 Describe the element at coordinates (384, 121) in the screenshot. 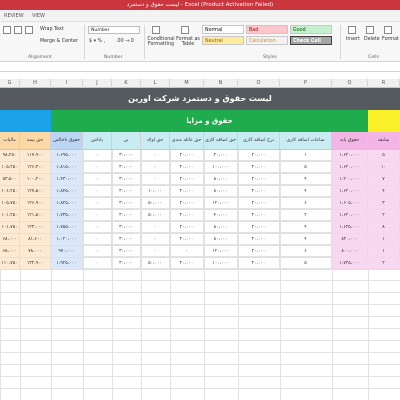

I see `info-group-cell` at that location.